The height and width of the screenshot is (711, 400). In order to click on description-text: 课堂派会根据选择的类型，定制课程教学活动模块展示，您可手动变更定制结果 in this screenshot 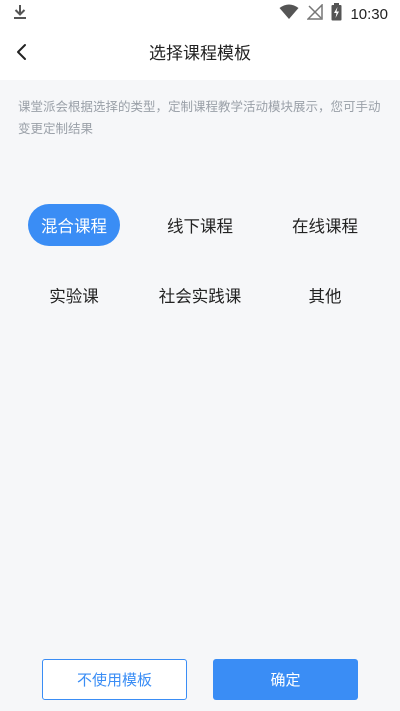, I will do `click(199, 117)`.